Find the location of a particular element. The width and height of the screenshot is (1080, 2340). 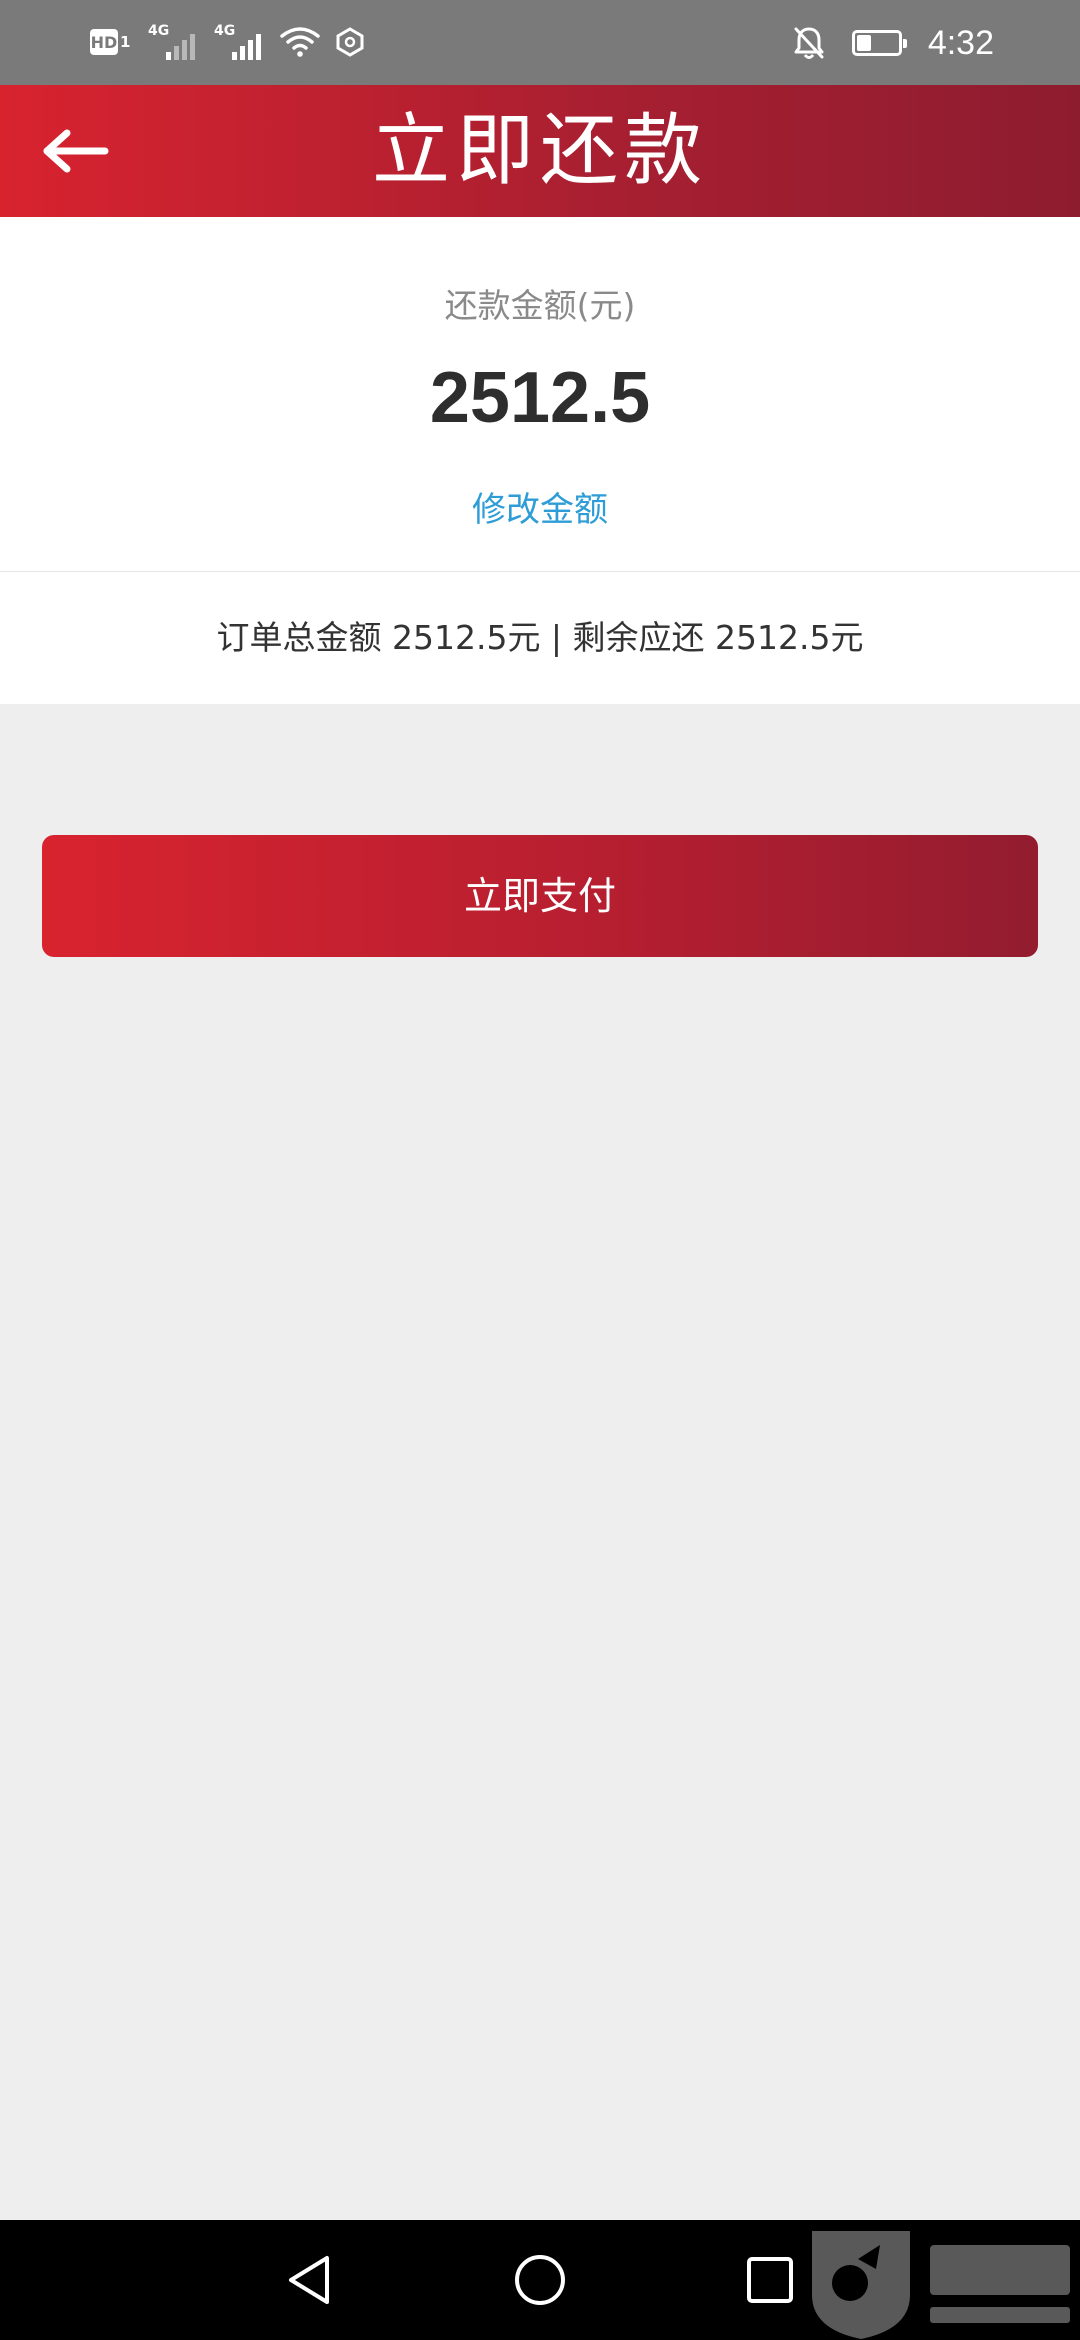

nav-home-button is located at coordinates (540, 2280).